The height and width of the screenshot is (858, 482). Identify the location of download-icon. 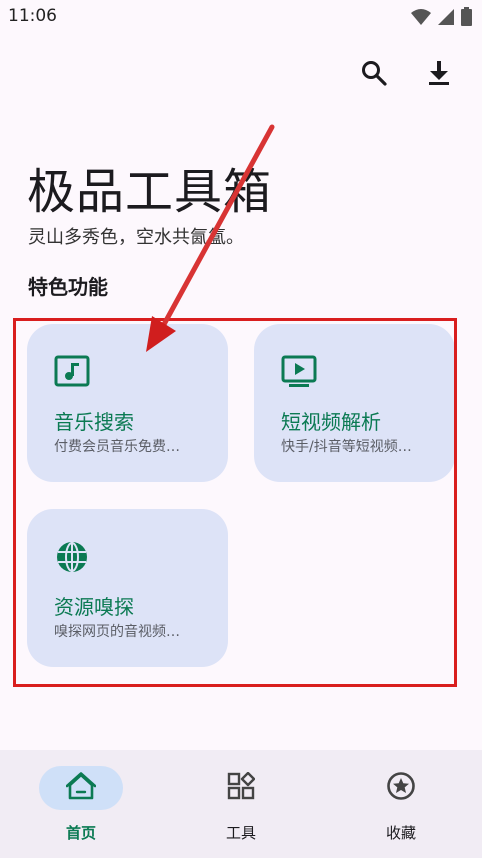
(439, 75).